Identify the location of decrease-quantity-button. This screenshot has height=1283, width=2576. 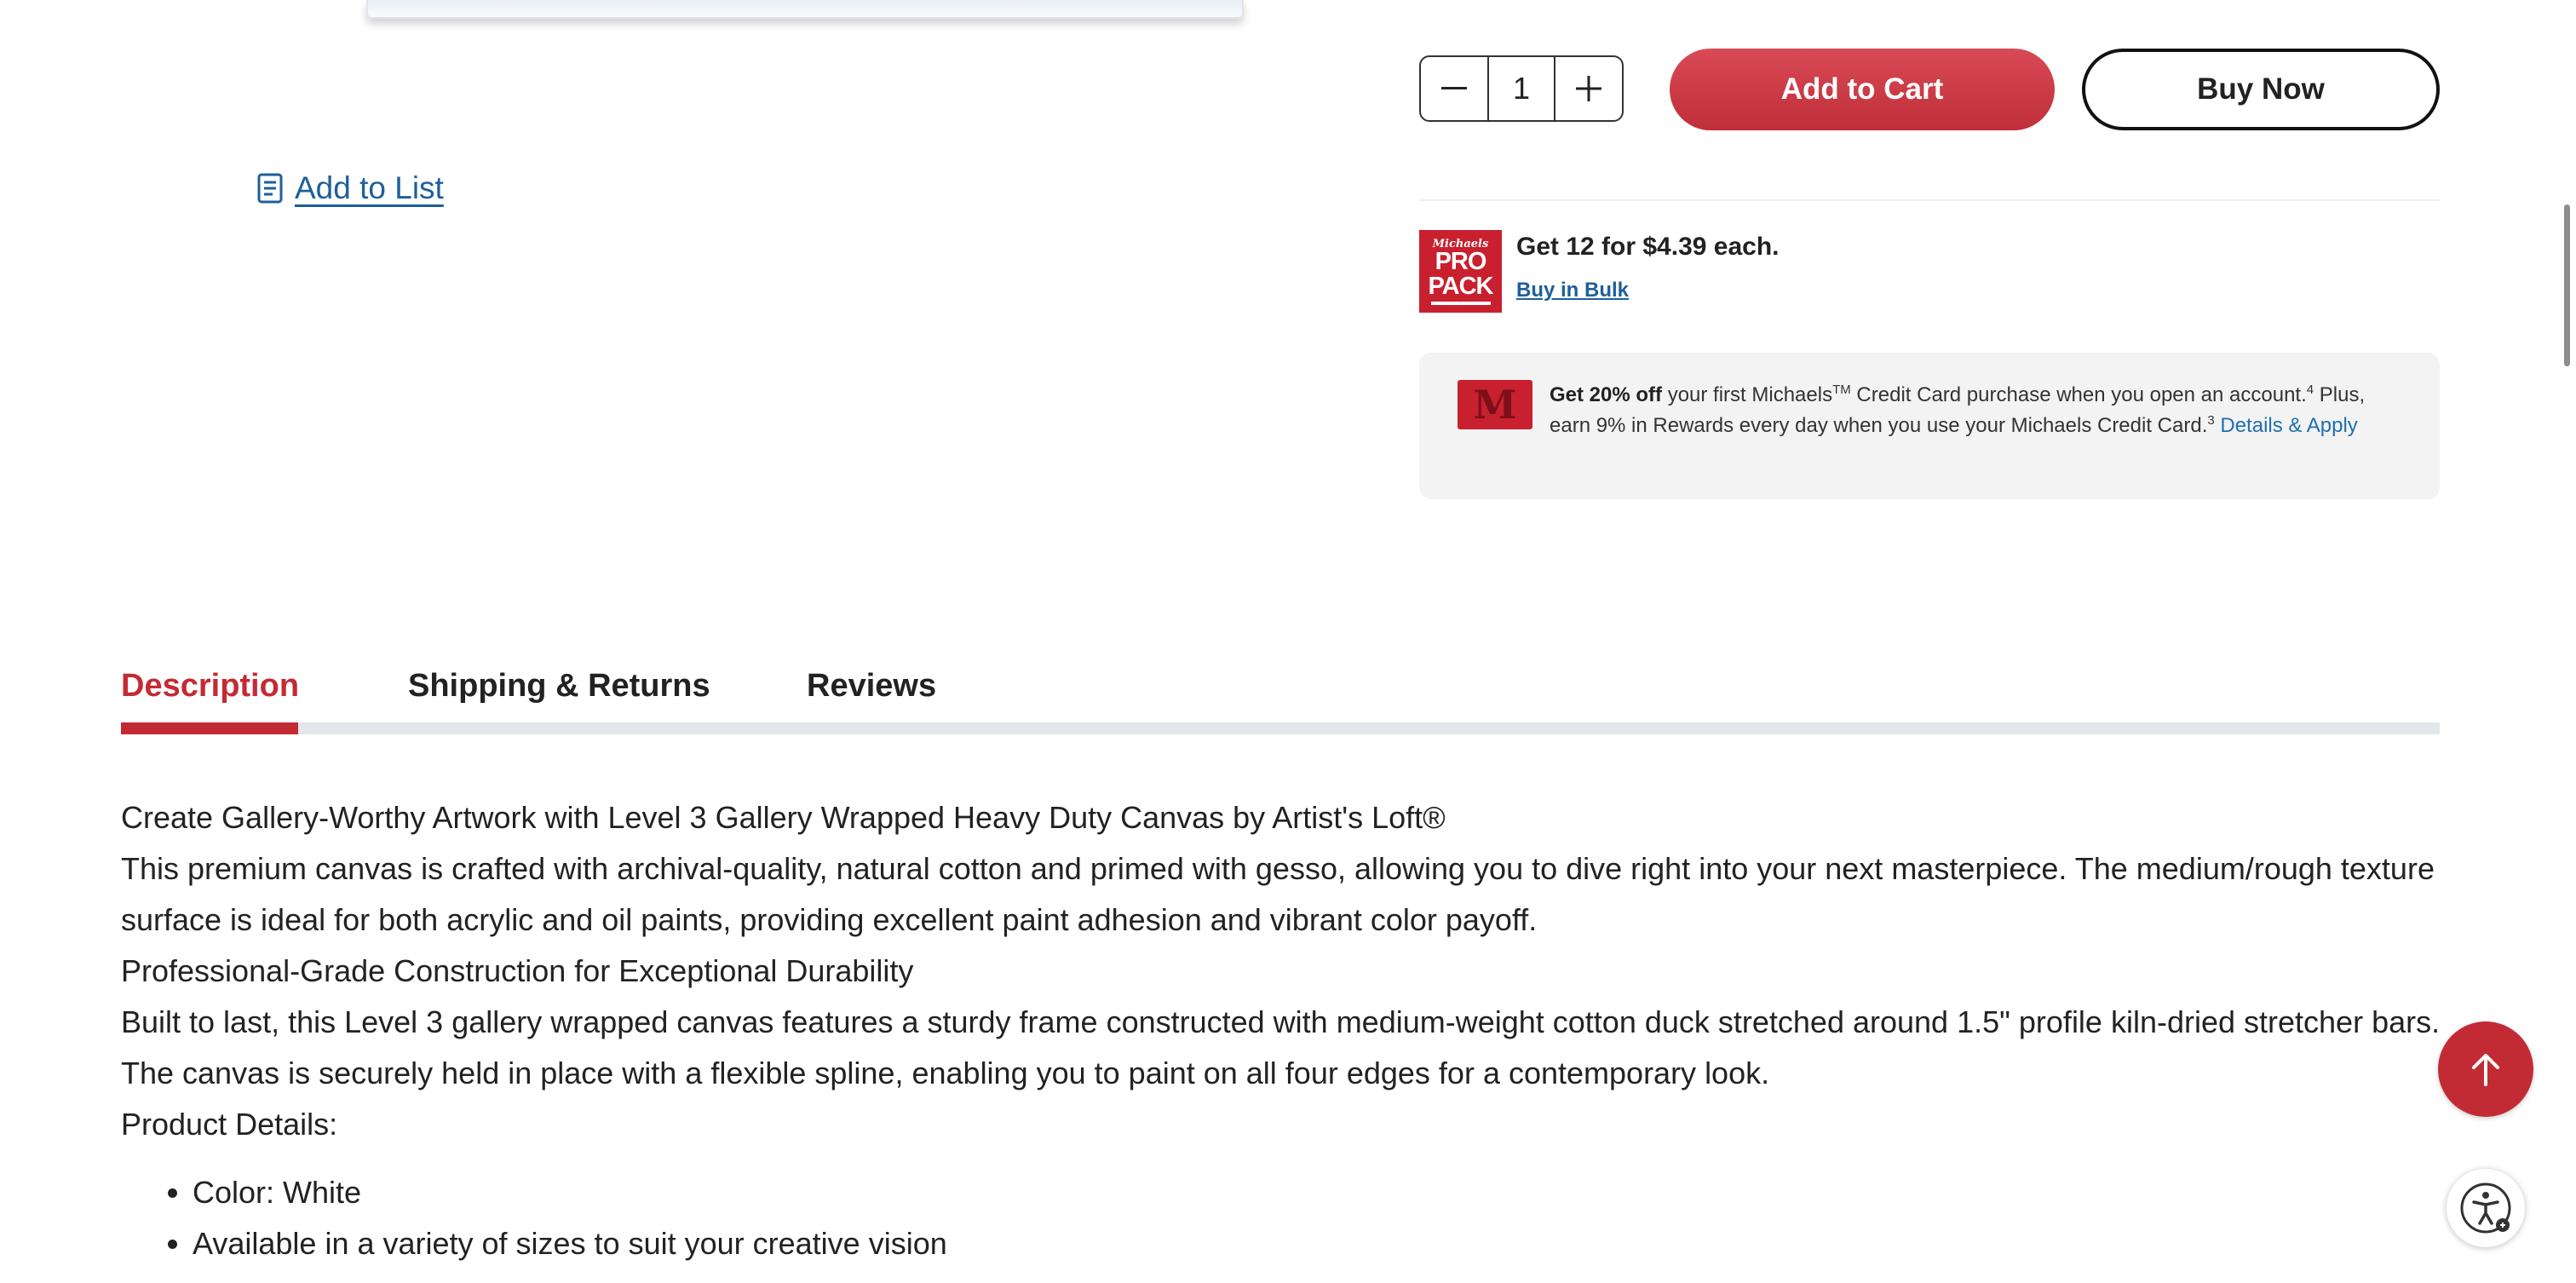
(1454, 88).